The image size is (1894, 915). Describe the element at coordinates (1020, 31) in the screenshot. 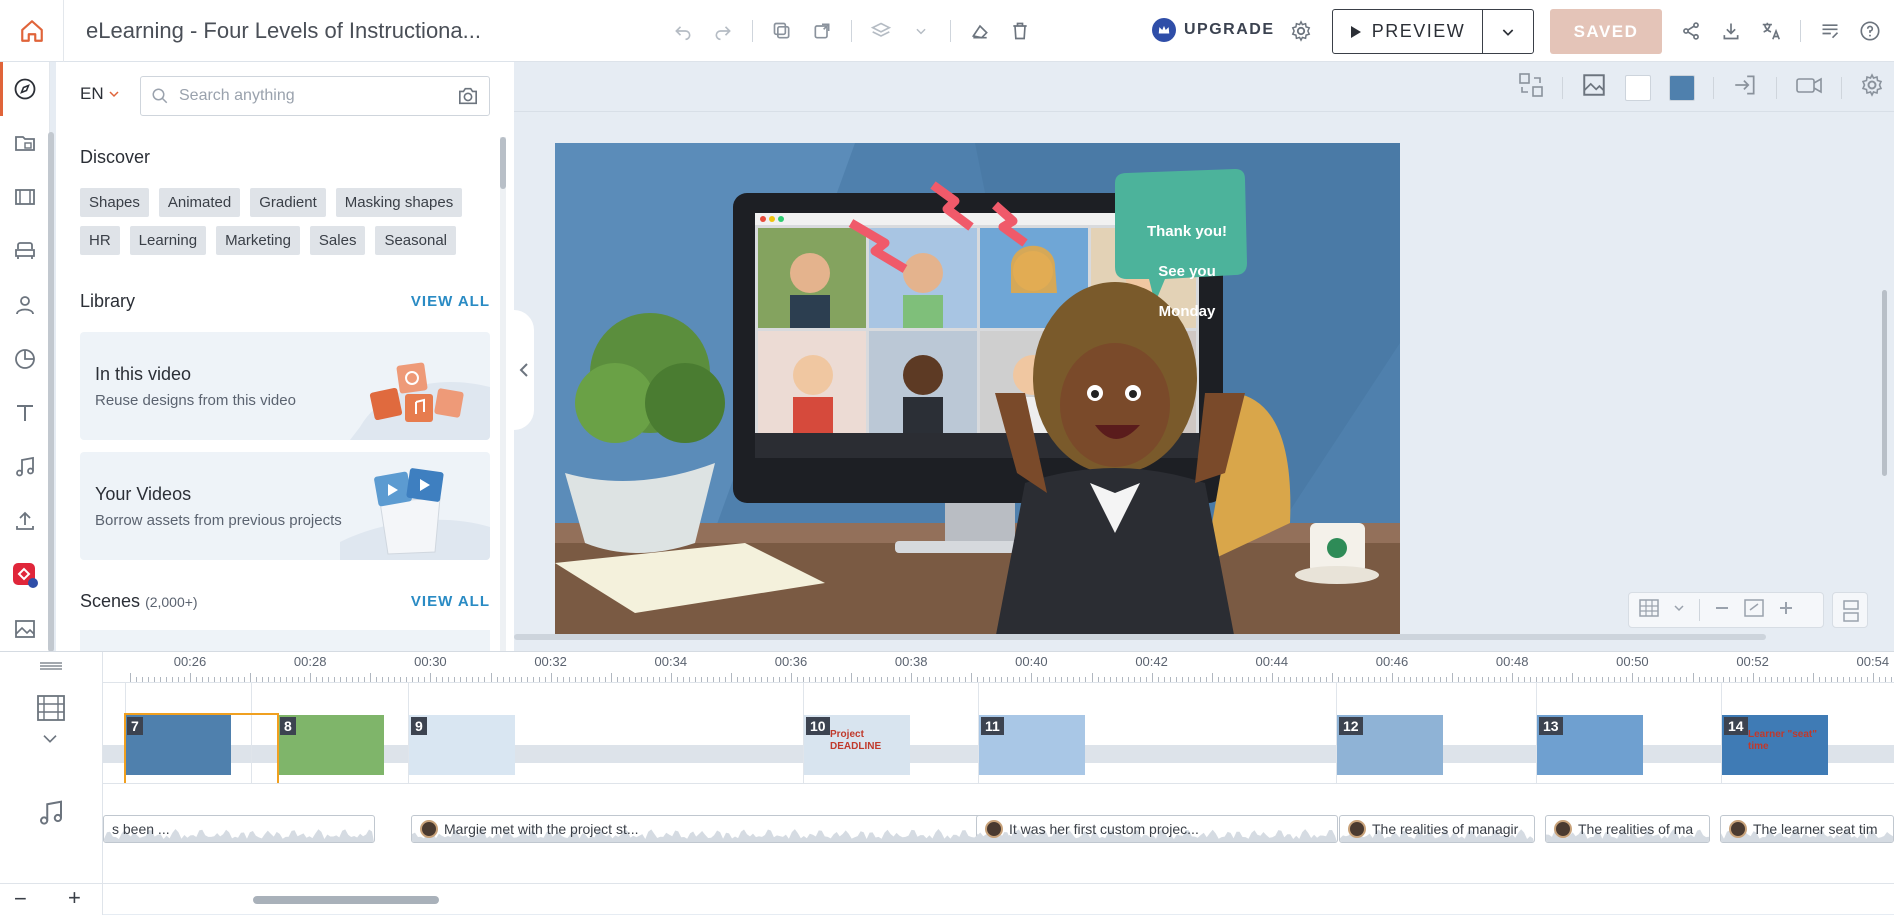

I see `delete-icon` at that location.